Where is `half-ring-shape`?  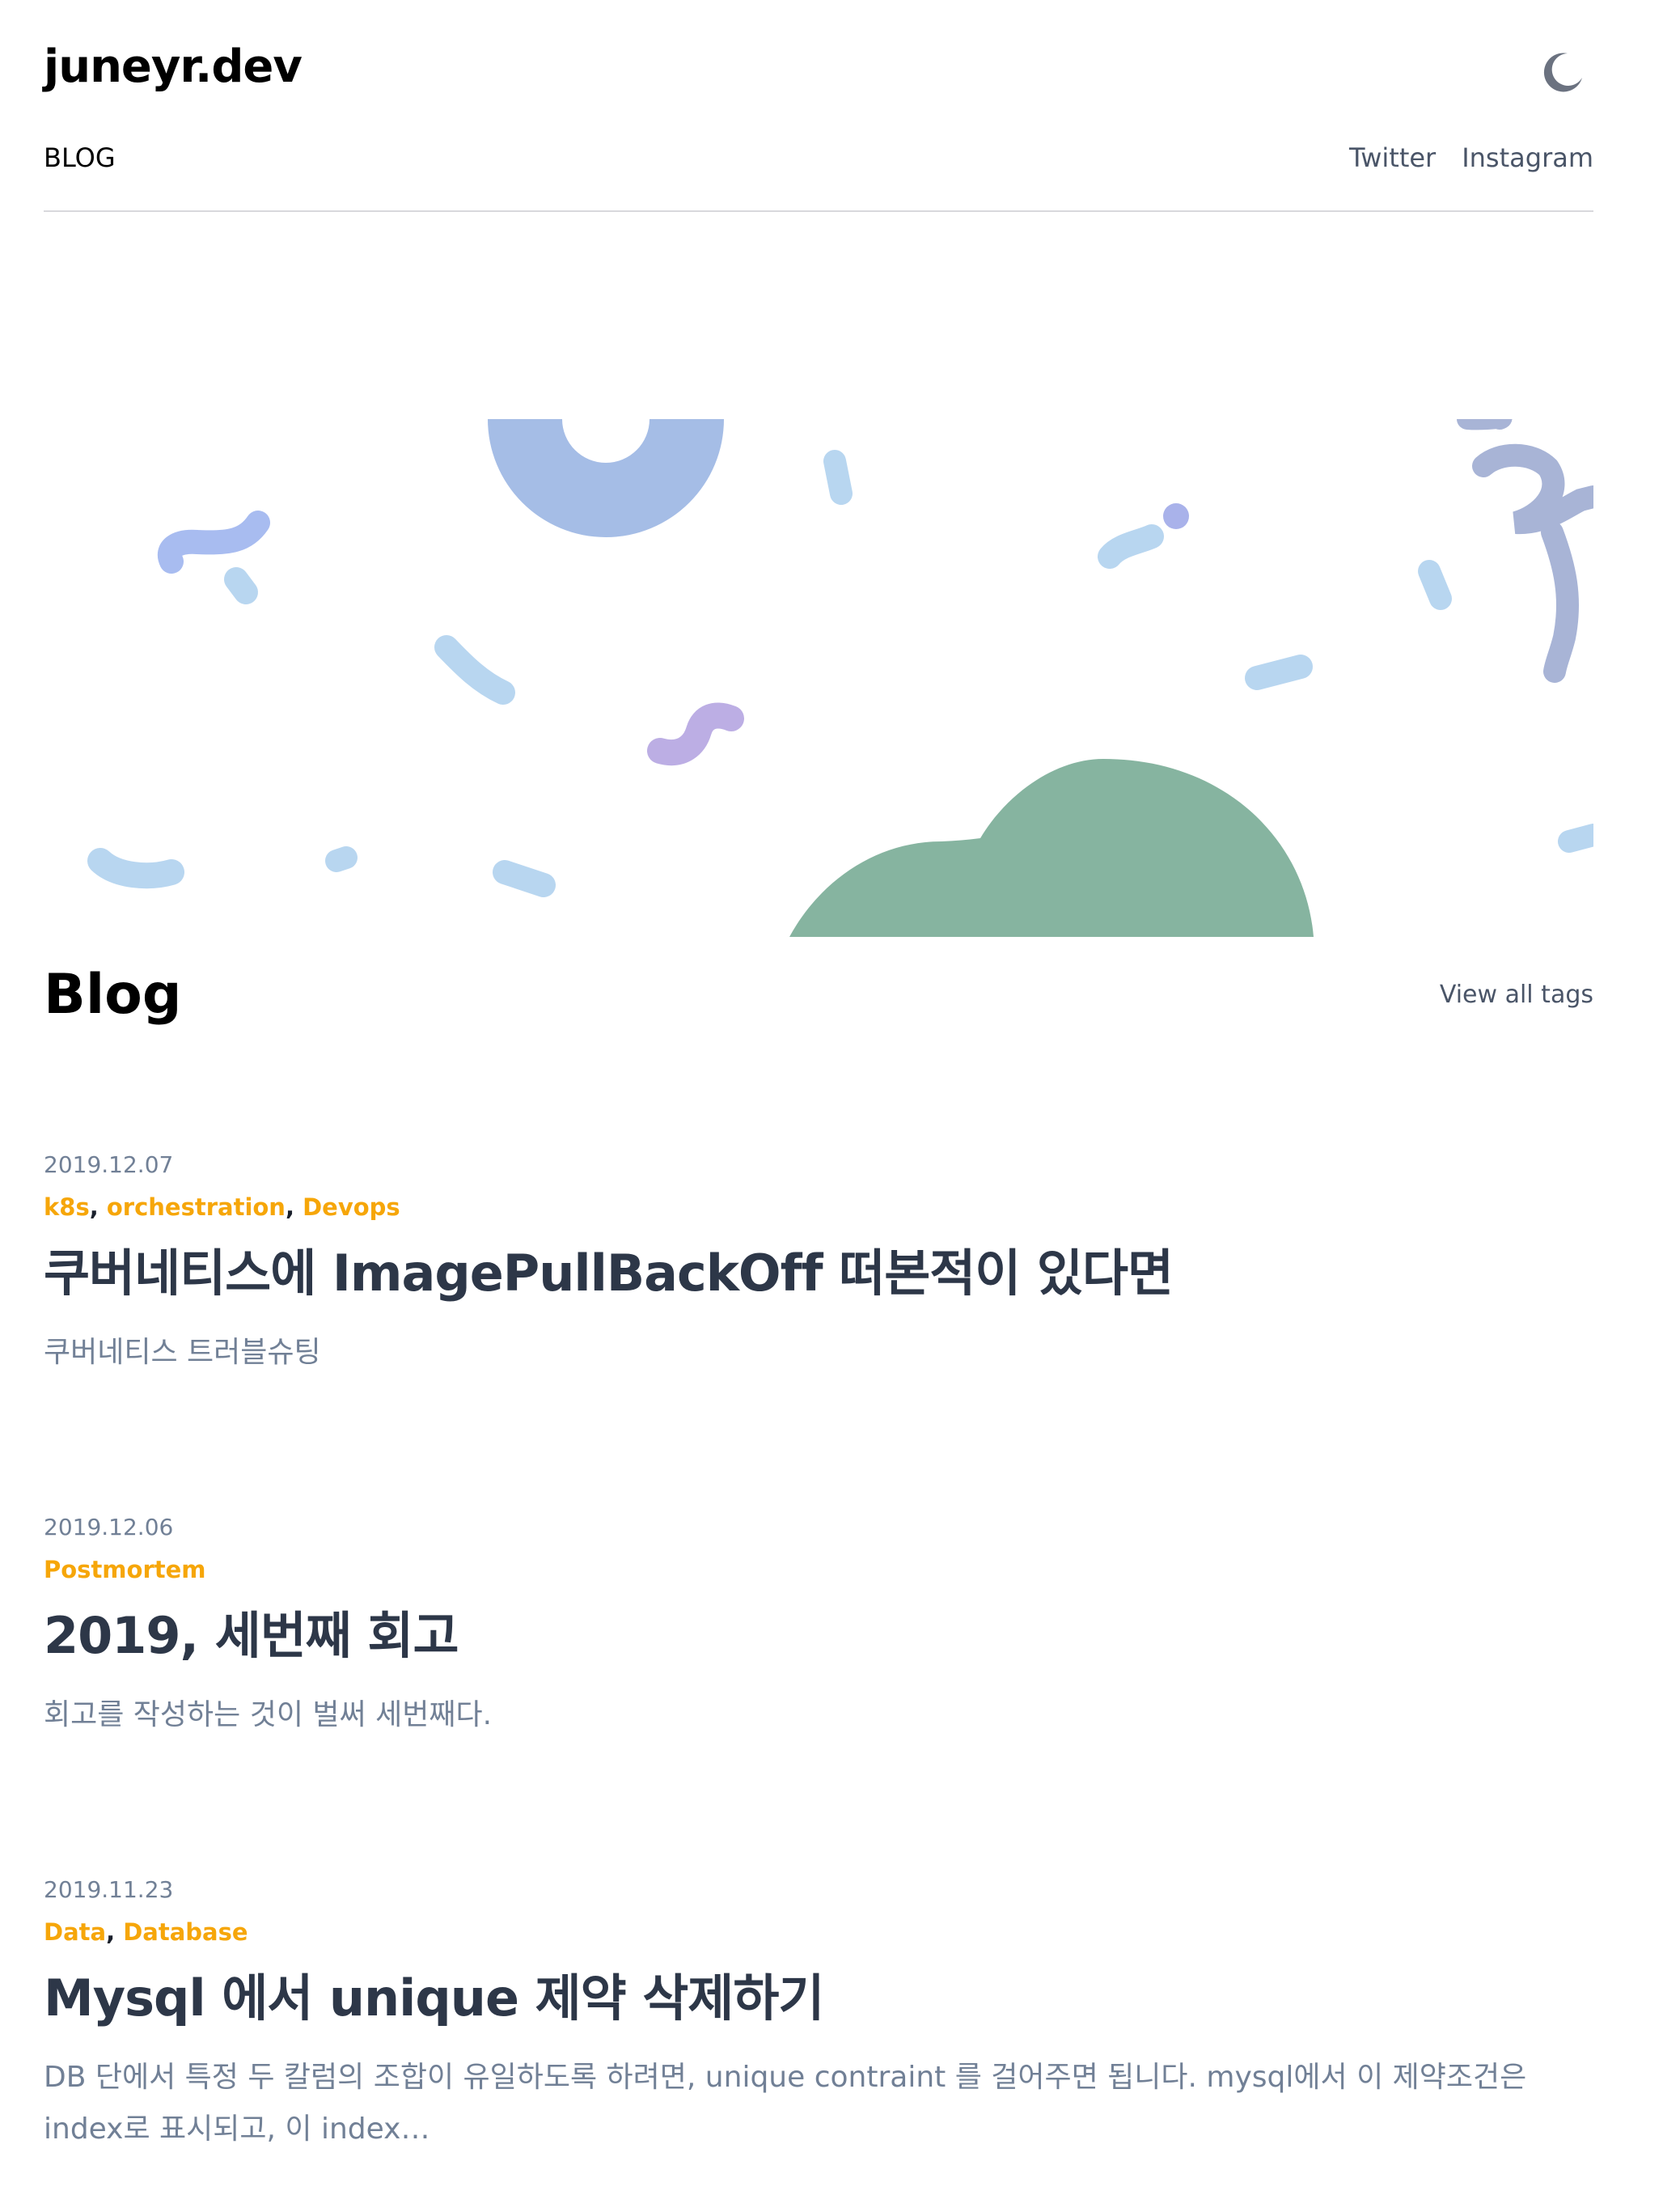 half-ring-shape is located at coordinates (606, 478).